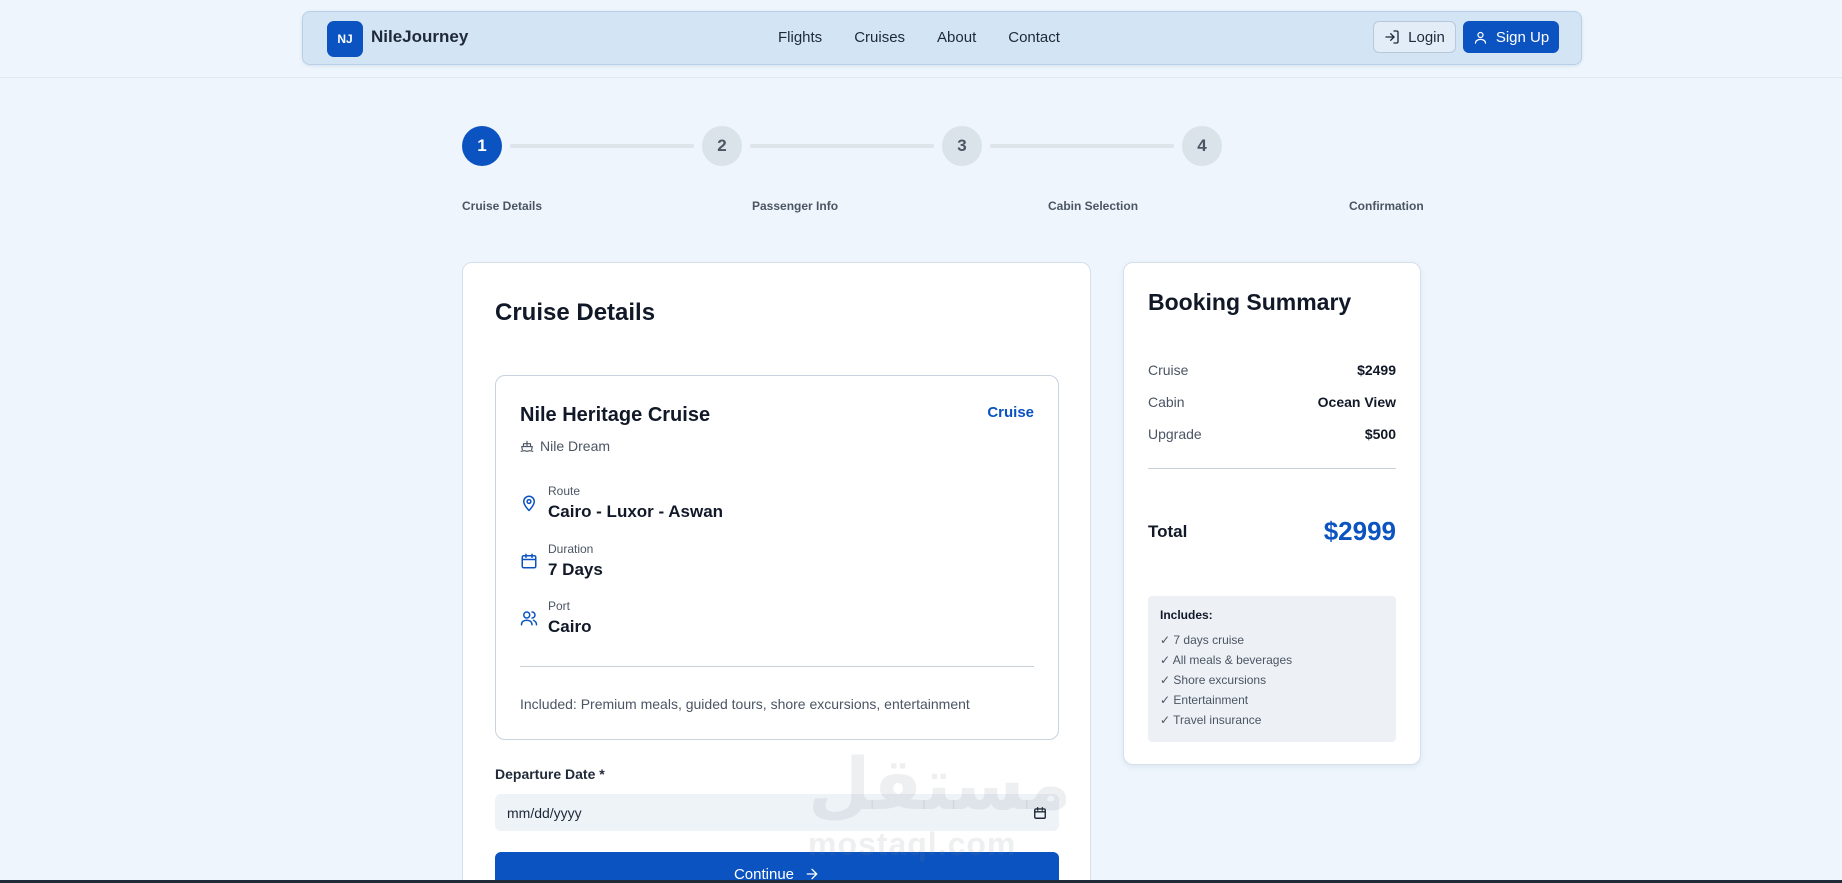 This screenshot has height=883, width=1842. Describe the element at coordinates (575, 312) in the screenshot. I see `page-title: Cruise Details` at that location.